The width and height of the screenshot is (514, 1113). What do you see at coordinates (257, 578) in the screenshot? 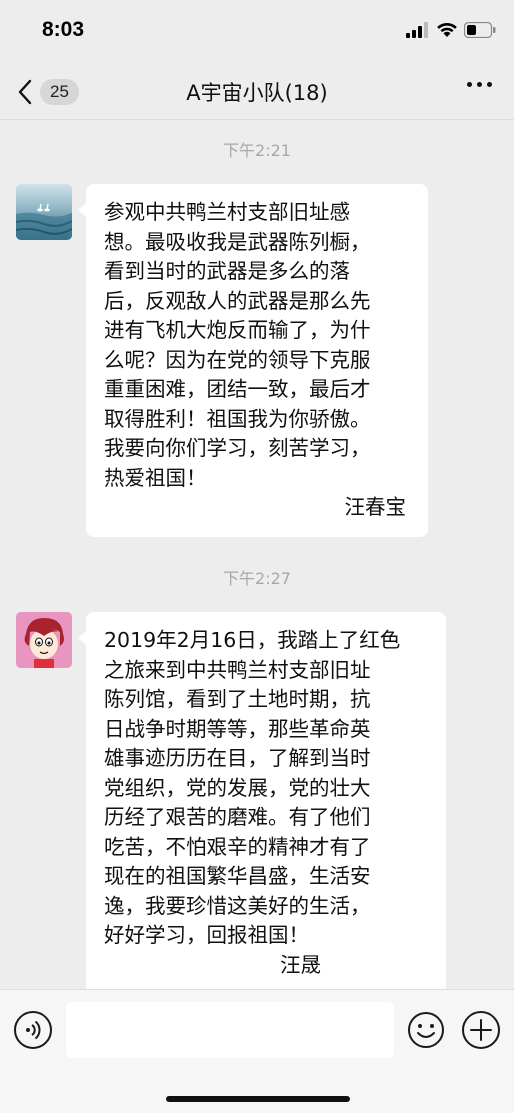
I see `message-timestamp: 下午2:27` at bounding box center [257, 578].